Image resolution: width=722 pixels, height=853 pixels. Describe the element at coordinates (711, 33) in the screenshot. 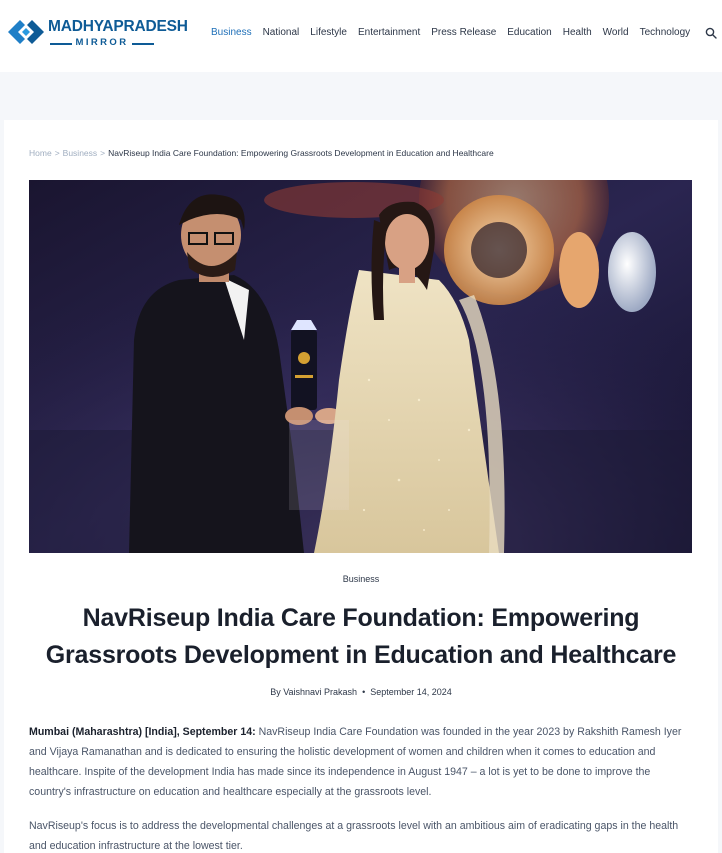

I see `search-icon` at that location.